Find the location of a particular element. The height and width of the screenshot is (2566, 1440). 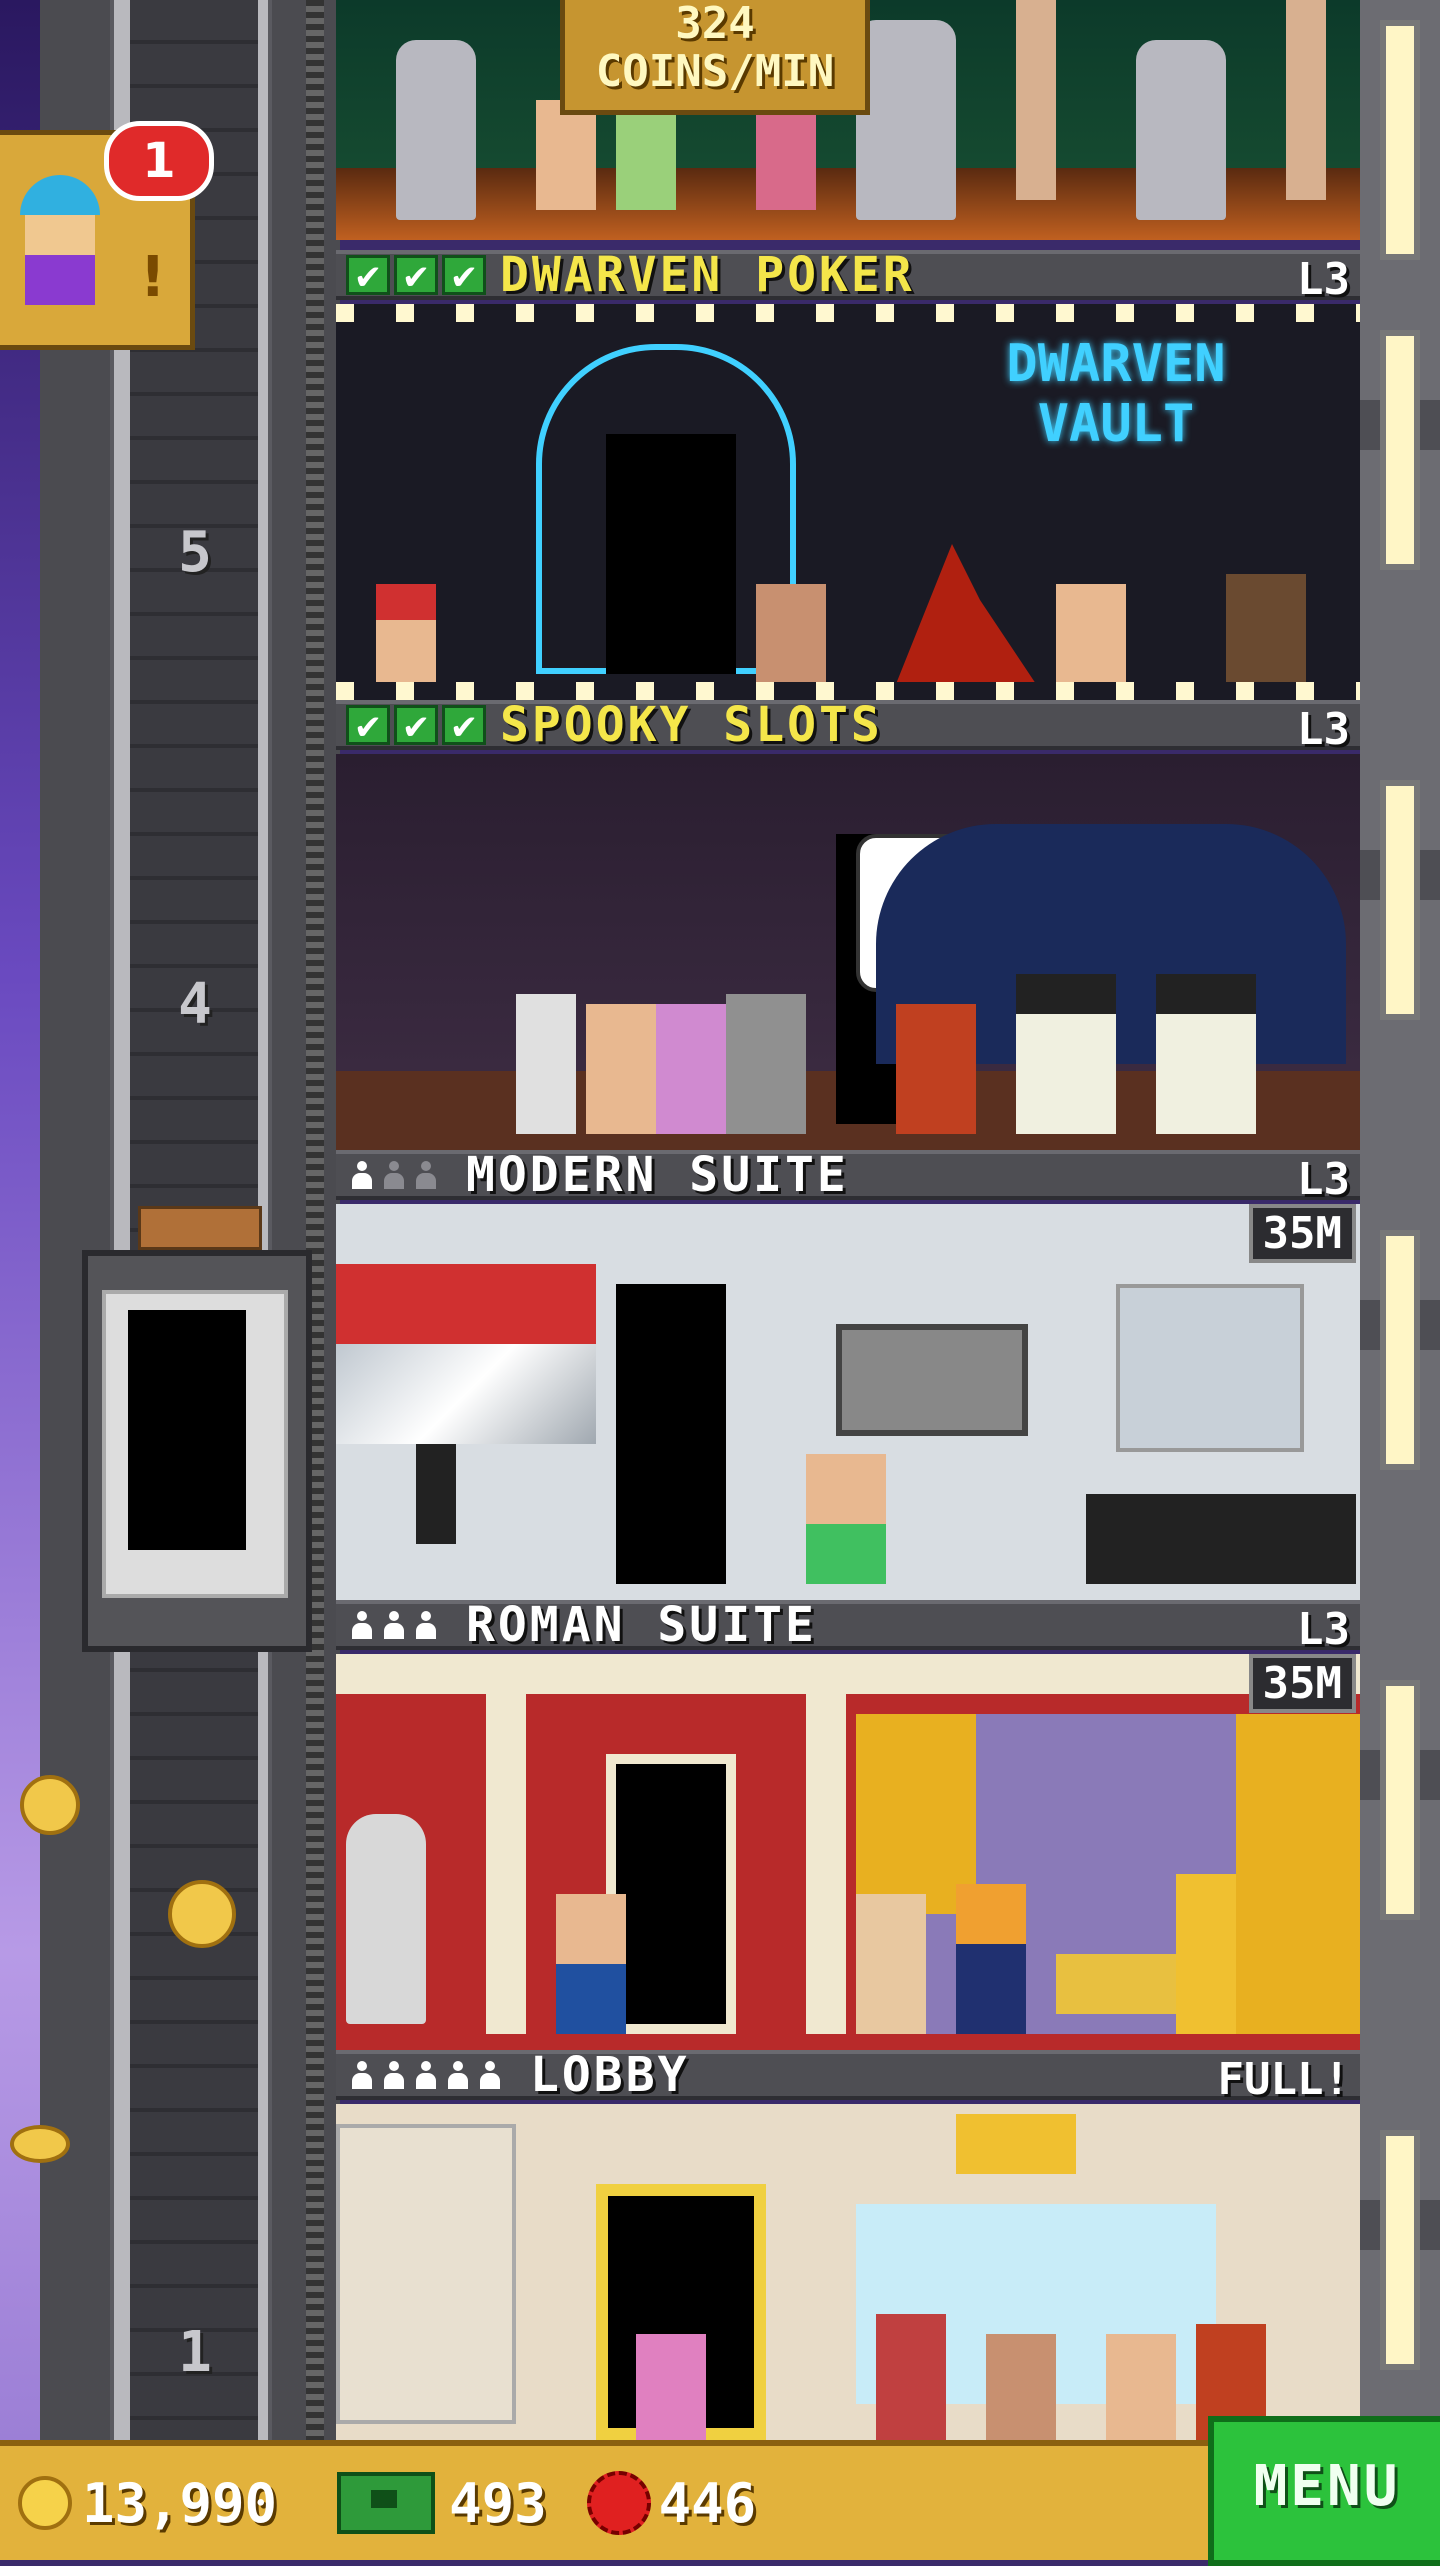

floor-name: DWARVEN POKER is located at coordinates (707, 275).